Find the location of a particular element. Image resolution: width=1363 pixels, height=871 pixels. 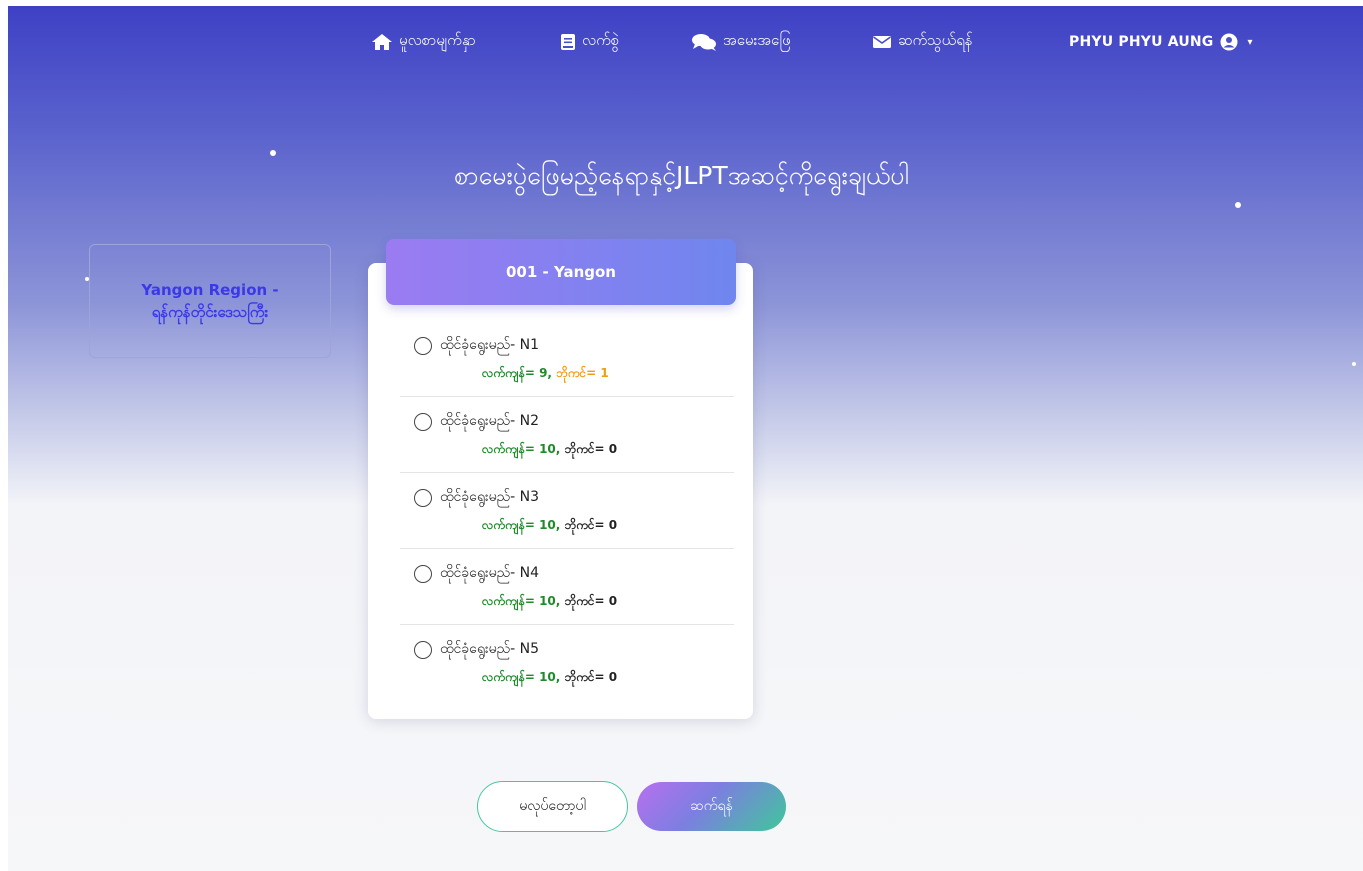

region-tab-yangon: Yangon Region - ရန်ကုန်တိုင်းဒေသကြီး is located at coordinates (210, 301).